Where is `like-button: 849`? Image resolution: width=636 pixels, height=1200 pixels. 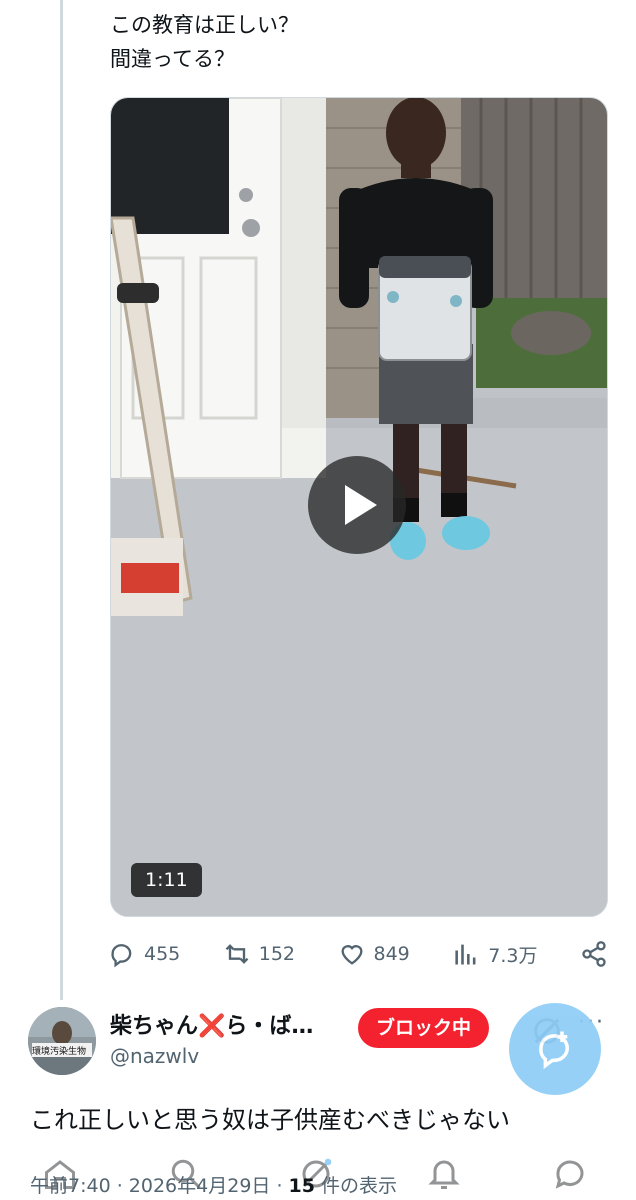 like-button: 849 is located at coordinates (374, 954).